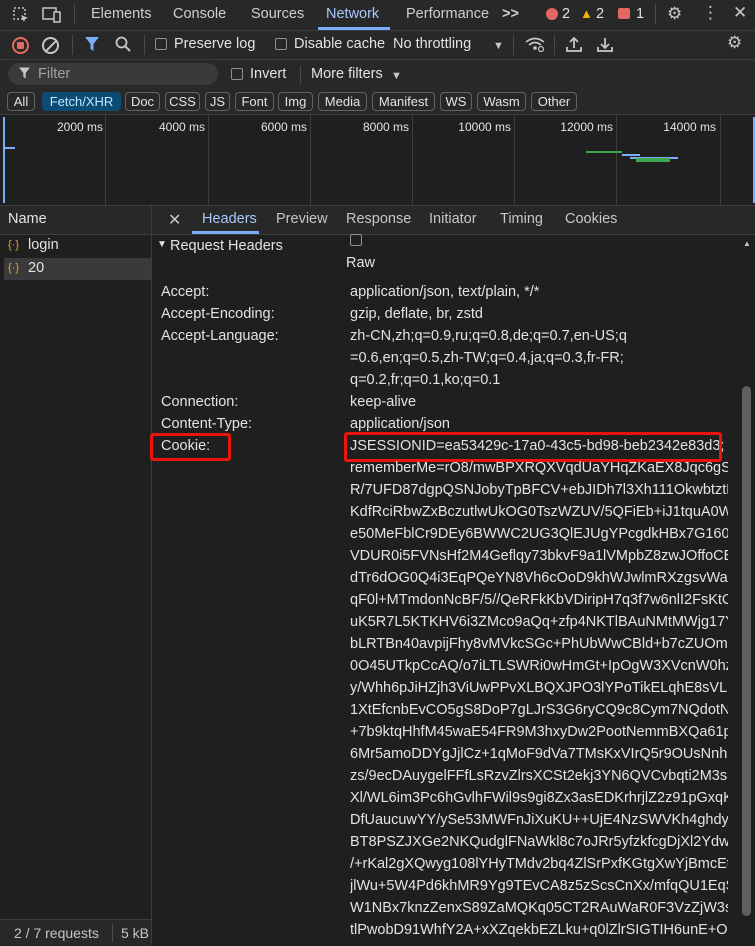 The height and width of the screenshot is (946, 755). Describe the element at coordinates (295, 101) in the screenshot. I see `chip-img: Img` at that location.